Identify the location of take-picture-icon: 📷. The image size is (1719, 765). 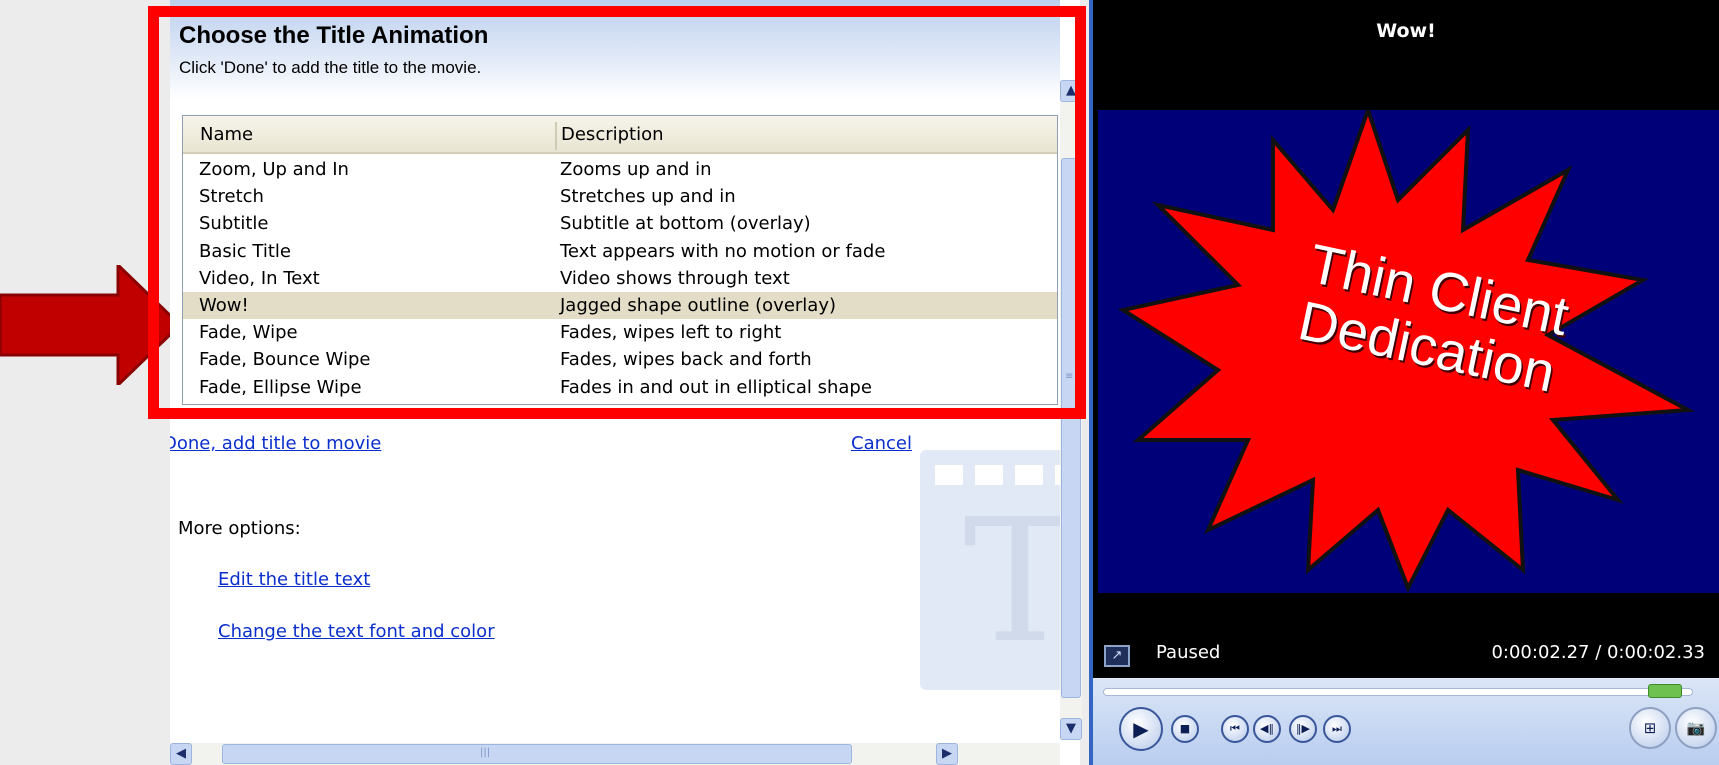
(1696, 728).